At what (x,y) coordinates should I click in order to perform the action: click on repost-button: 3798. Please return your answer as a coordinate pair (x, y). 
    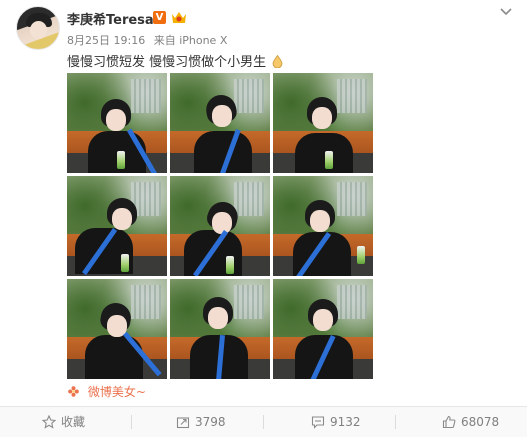
    Looking at the image, I should click on (206, 422).